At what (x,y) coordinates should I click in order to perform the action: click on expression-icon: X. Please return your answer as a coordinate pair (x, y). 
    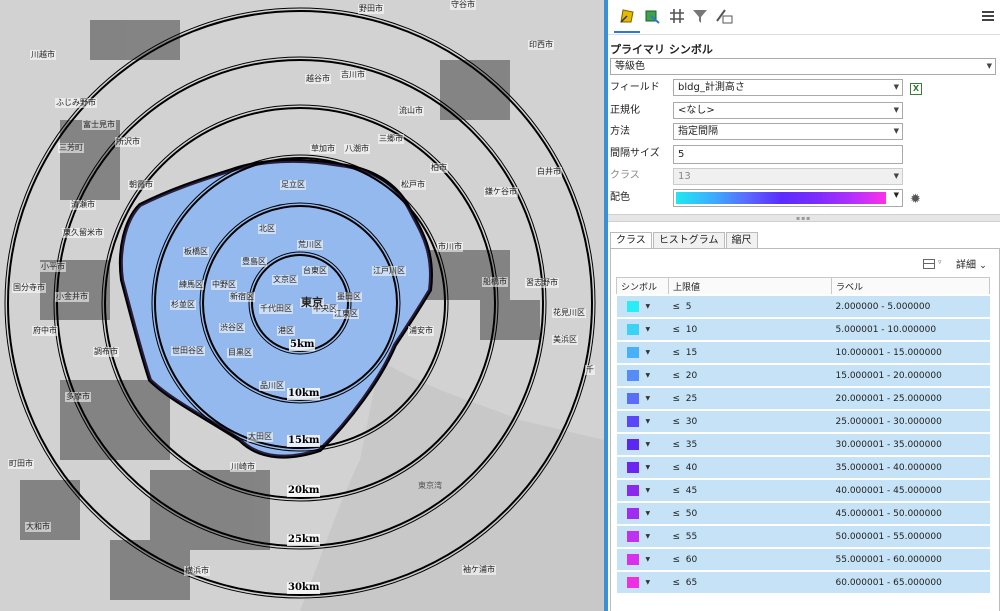
    Looking at the image, I should click on (916, 89).